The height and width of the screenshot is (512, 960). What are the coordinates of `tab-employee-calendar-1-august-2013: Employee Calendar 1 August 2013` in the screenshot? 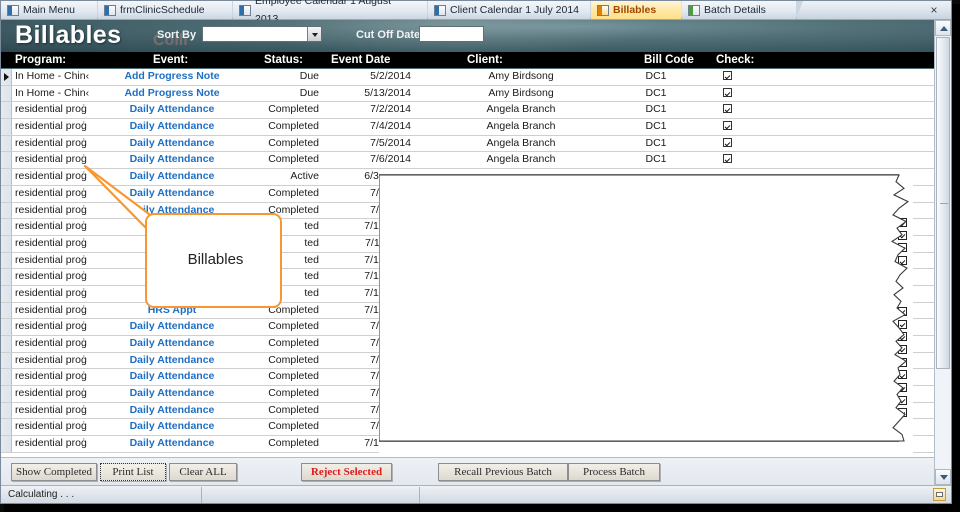 It's located at (333, 12).